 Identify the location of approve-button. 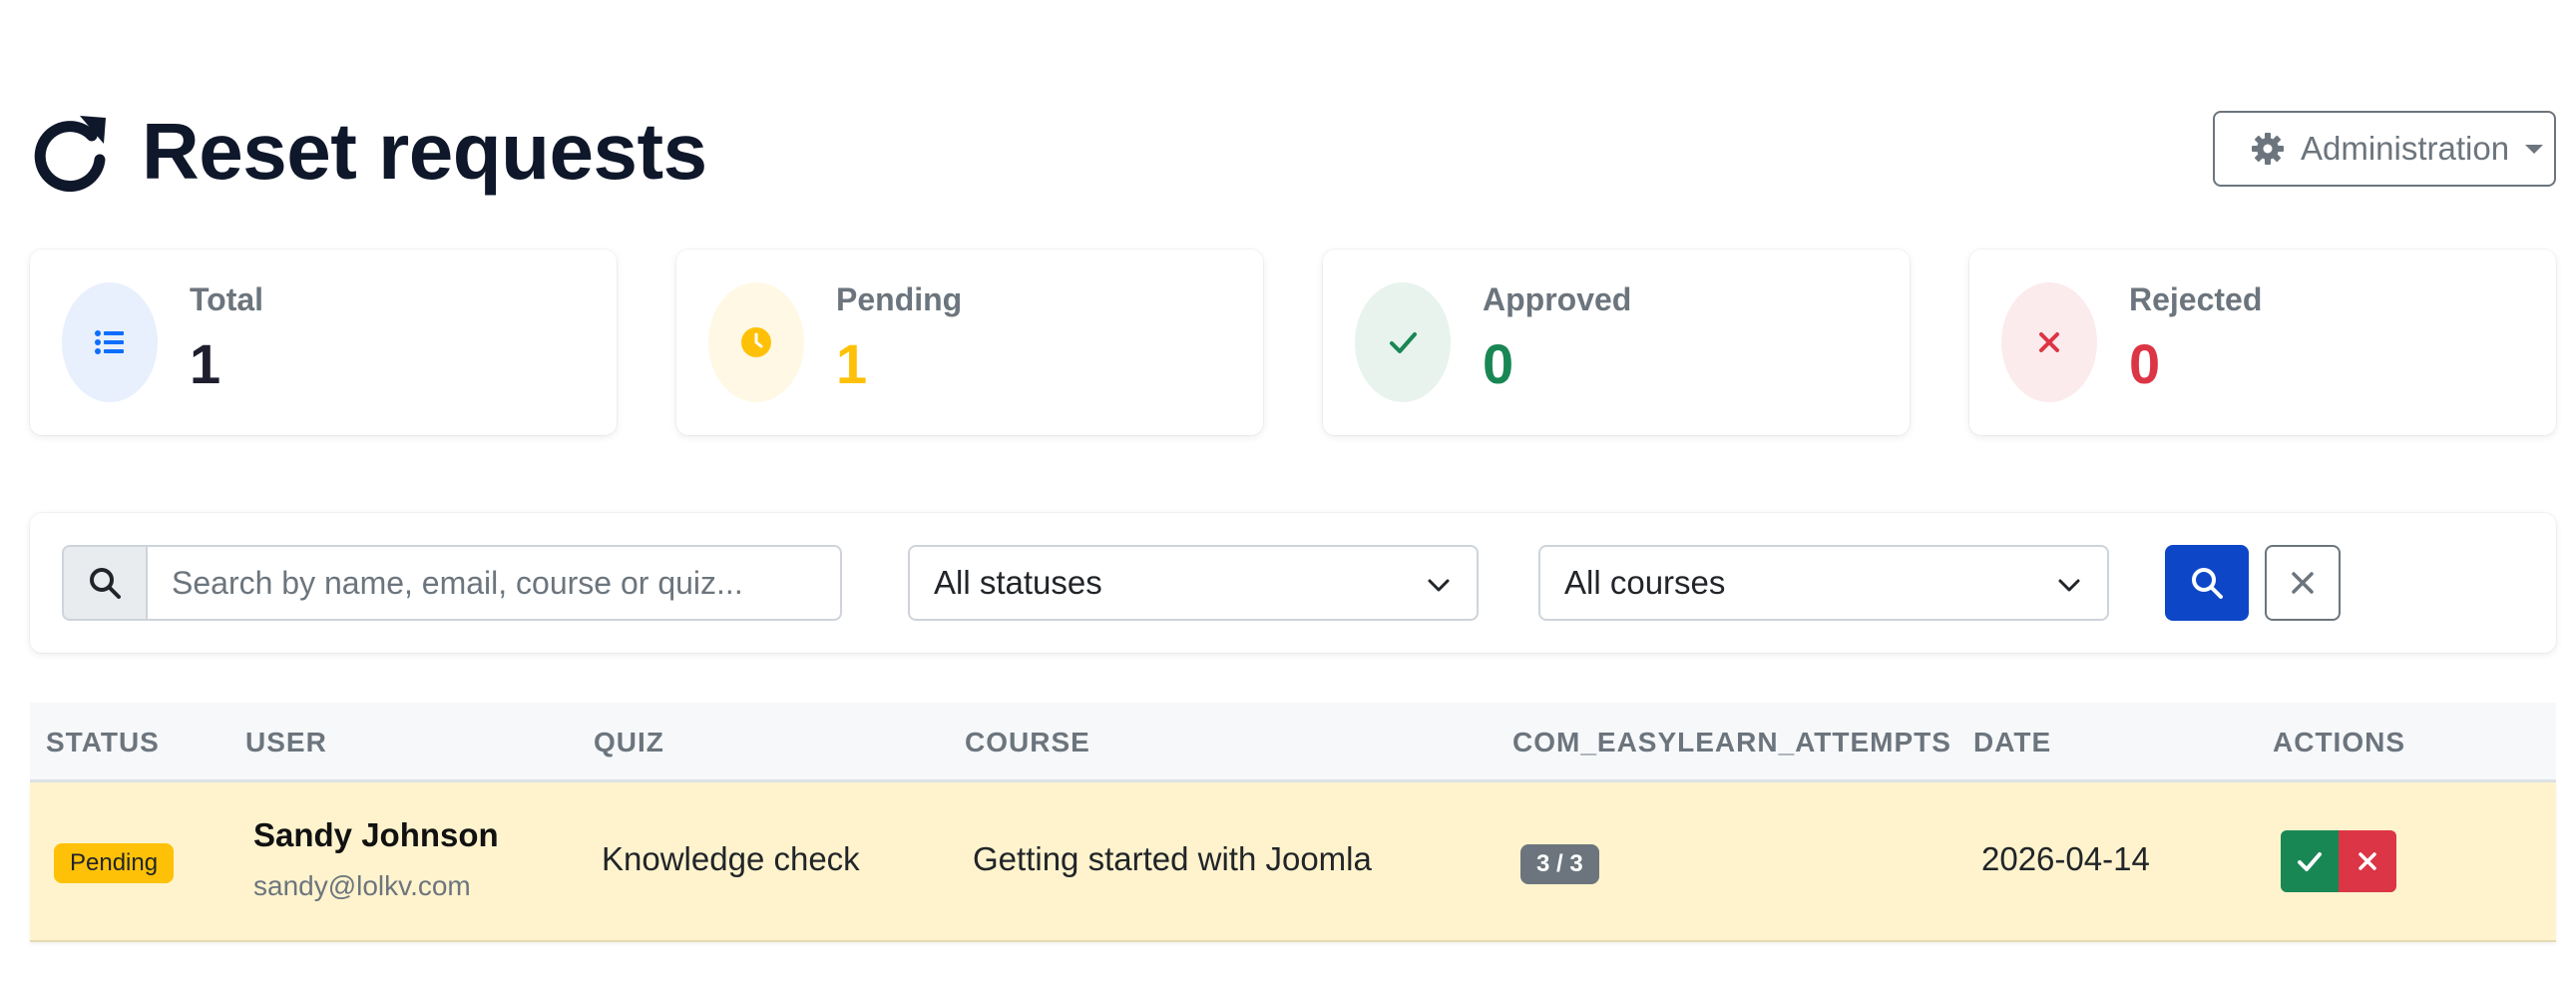
(2310, 861).